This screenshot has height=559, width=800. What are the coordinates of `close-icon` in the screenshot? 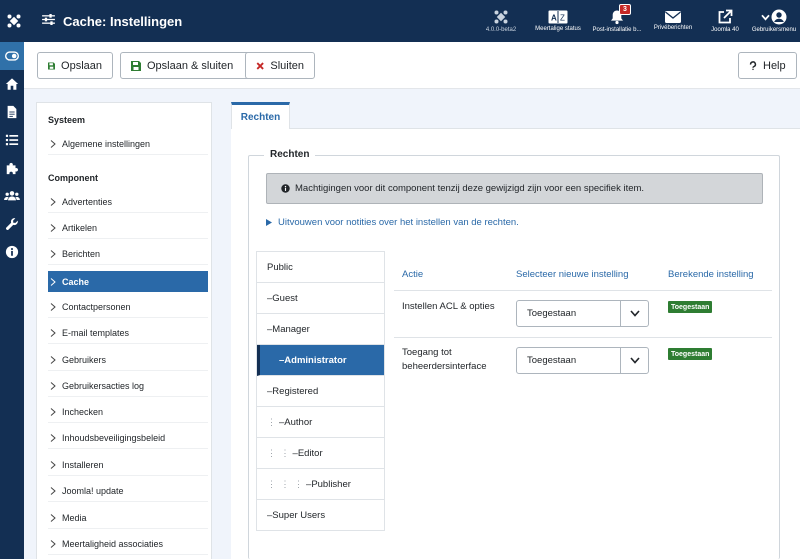 It's located at (260, 65).